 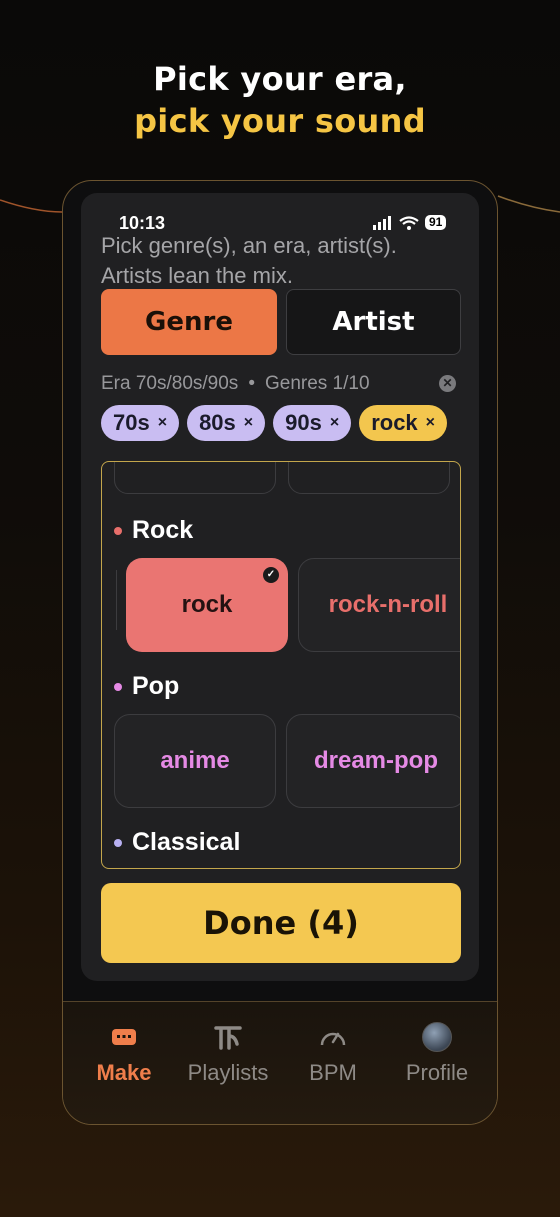 I want to click on tab-bar-make: Make, so click(x=124, y=1053).